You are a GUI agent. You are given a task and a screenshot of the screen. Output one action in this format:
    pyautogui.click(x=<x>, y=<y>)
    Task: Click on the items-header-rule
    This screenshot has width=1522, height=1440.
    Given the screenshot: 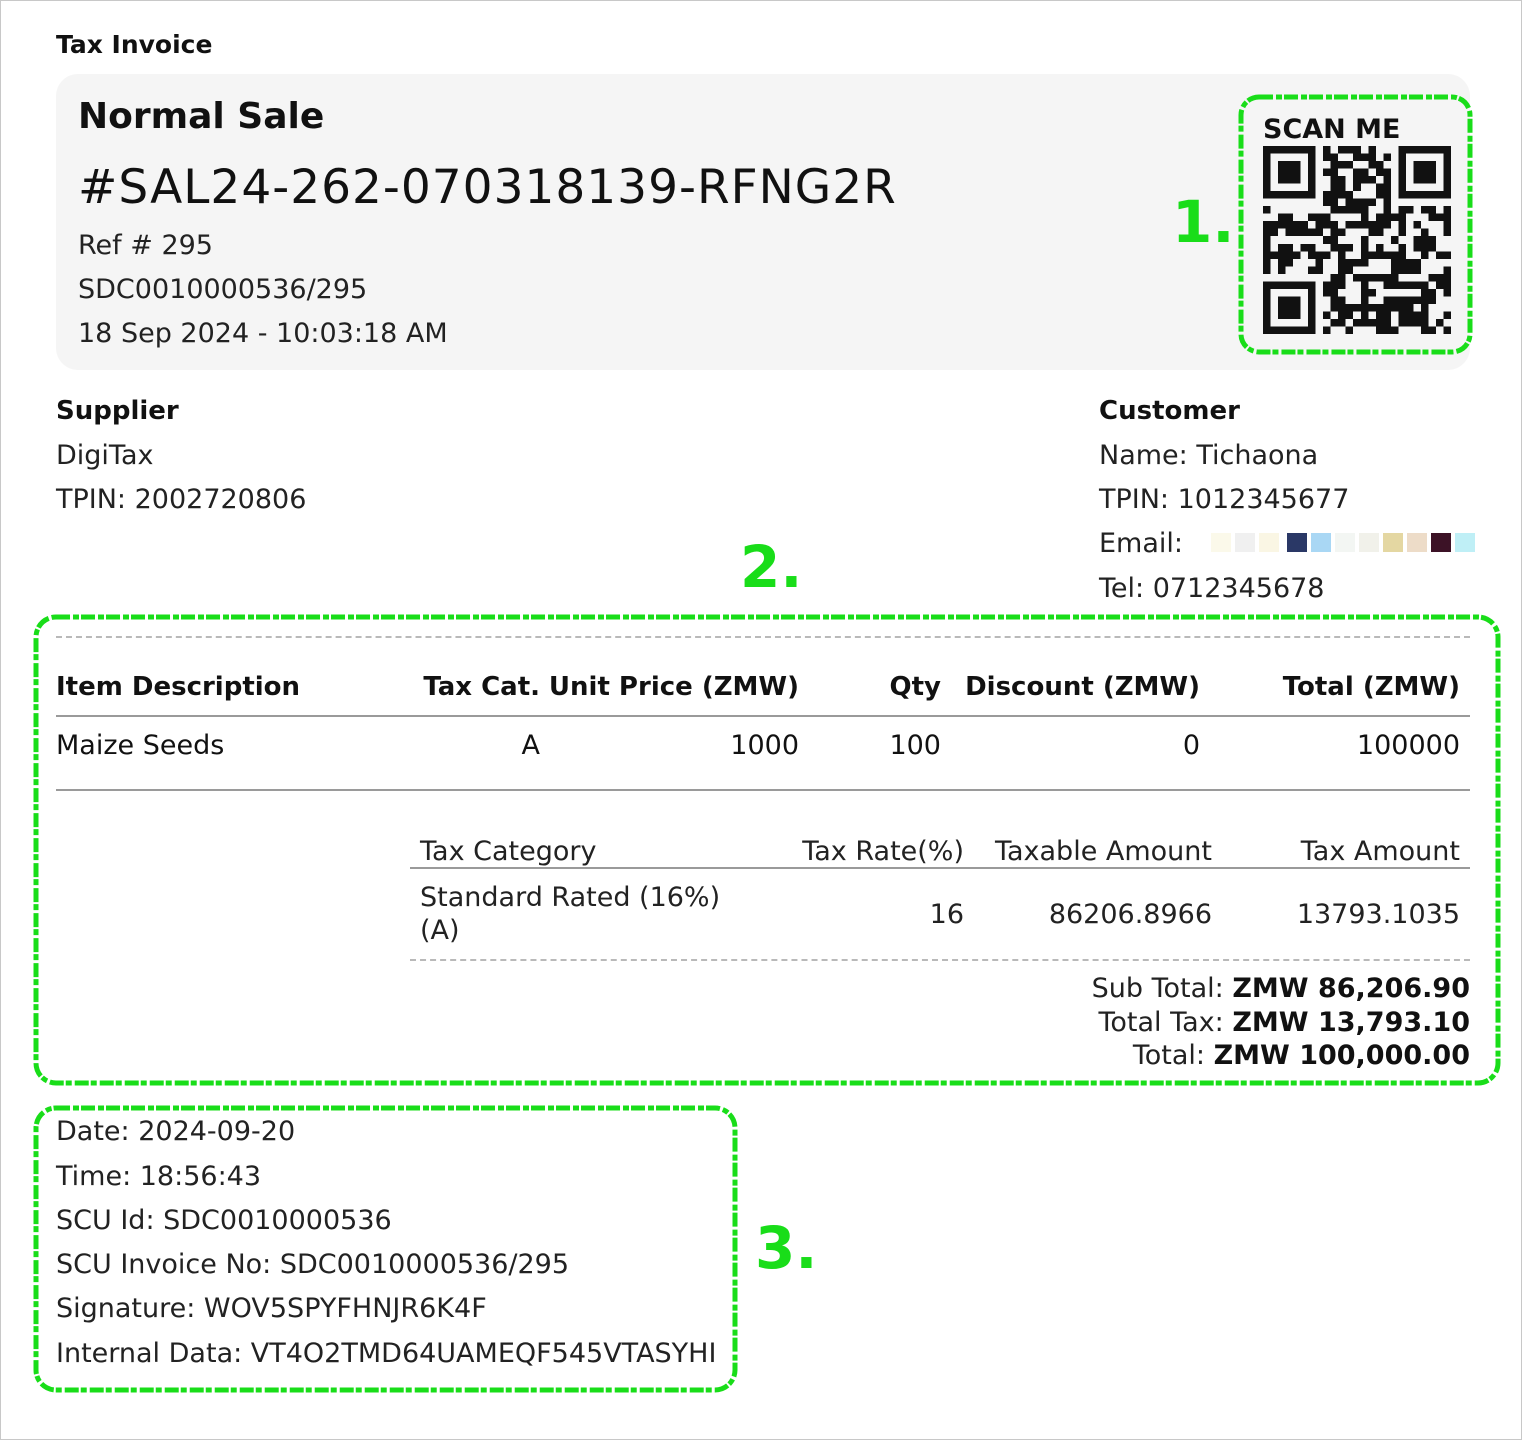 What is the action you would take?
    pyautogui.click(x=763, y=716)
    